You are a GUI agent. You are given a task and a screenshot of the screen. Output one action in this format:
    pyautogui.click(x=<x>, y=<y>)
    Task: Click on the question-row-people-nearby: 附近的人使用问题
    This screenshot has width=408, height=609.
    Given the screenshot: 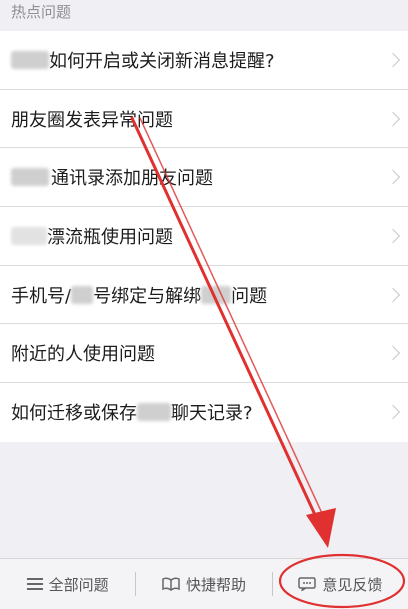 What is the action you would take?
    pyautogui.click(x=204, y=354)
    